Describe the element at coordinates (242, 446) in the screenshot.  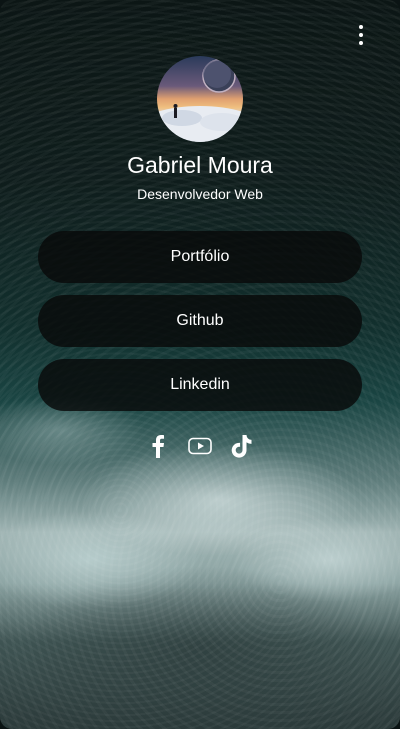
I see `tiktok-icon` at that location.